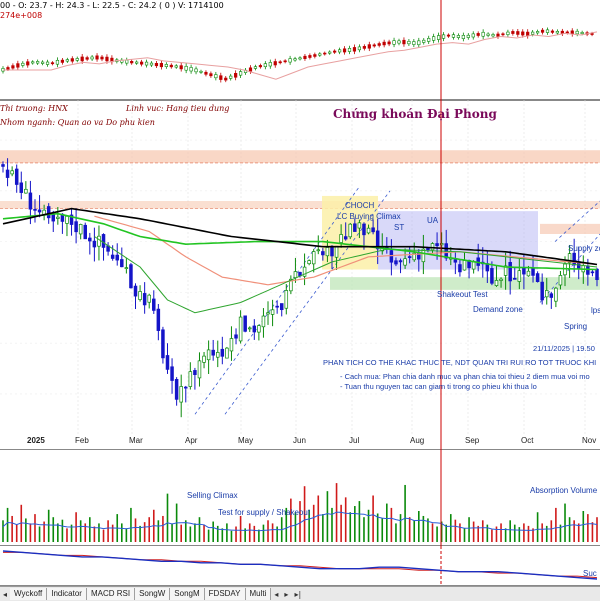 The image size is (600, 601). Describe the element at coordinates (67, 594) in the screenshot. I see `tab-indicator: Indicator` at that location.